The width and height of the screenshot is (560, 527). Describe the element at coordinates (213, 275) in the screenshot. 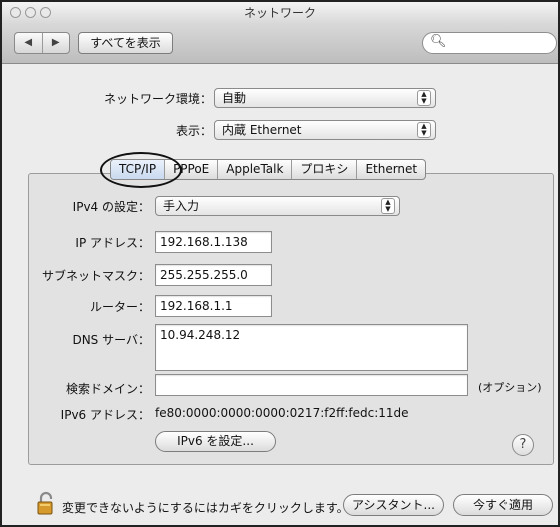

I see `subnet-mask-field: 255.255.255.0` at that location.